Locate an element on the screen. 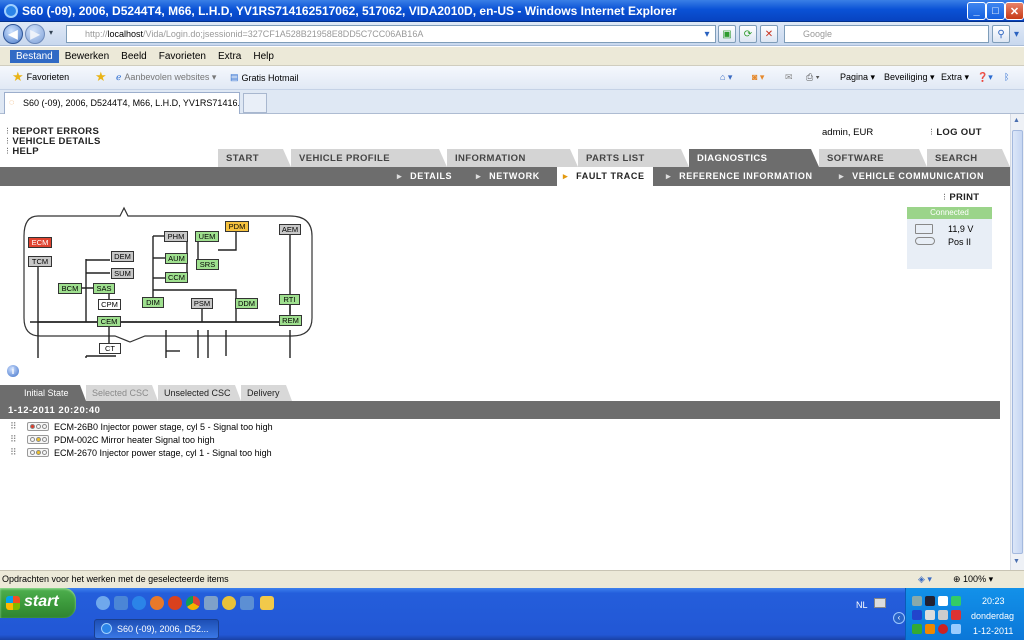 Image resolution: width=1024 pixels, height=640 pixels. info-icon: i is located at coordinates (13, 371).